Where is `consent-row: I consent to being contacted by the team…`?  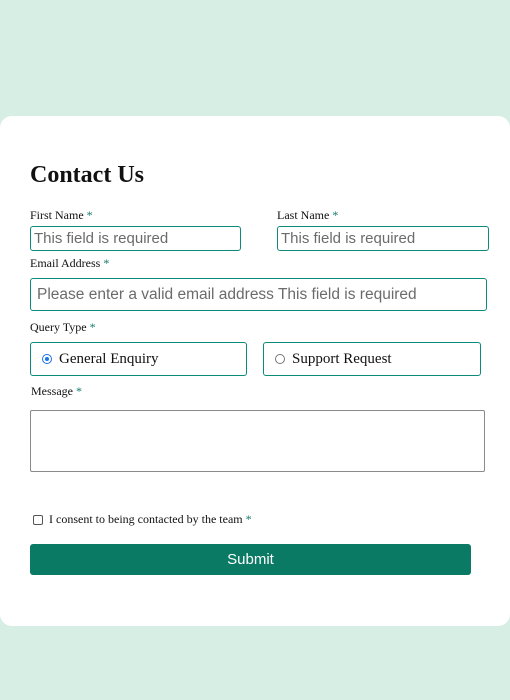
consent-row: I consent to being contacted by the team… is located at coordinates (142, 519).